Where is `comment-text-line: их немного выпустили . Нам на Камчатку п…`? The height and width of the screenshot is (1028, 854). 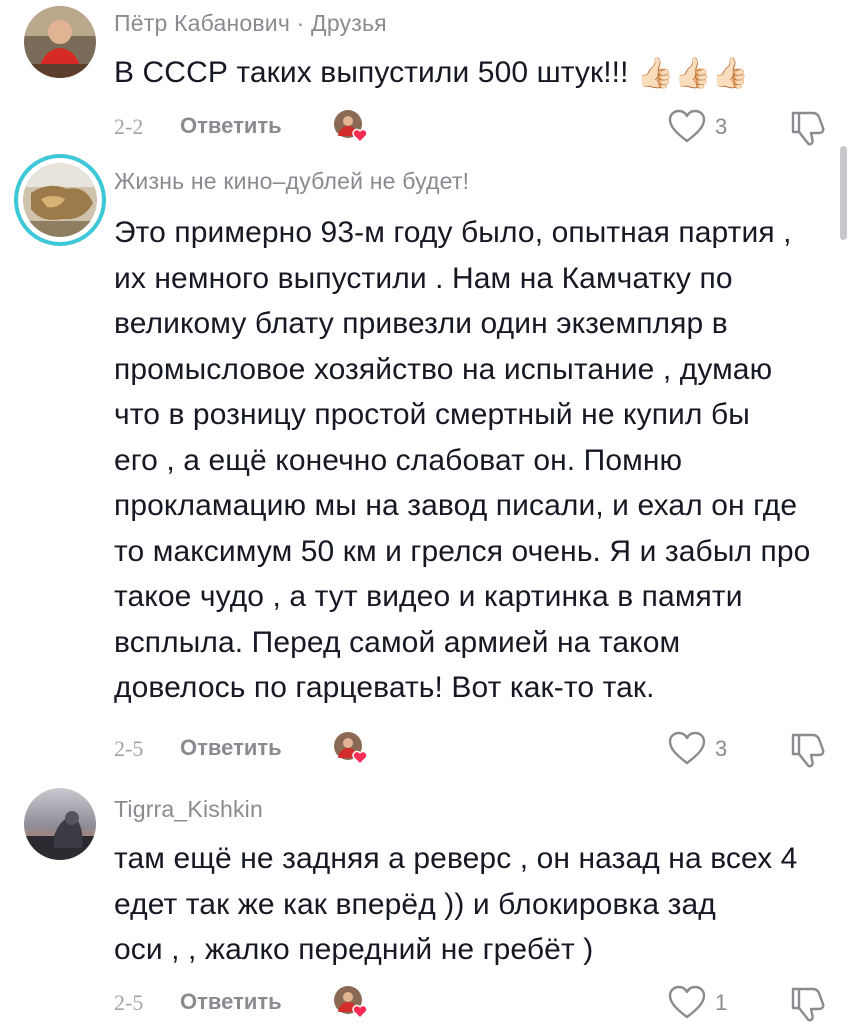 comment-text-line: их немного выпустили . Нам на Камчатку п… is located at coordinates (423, 278).